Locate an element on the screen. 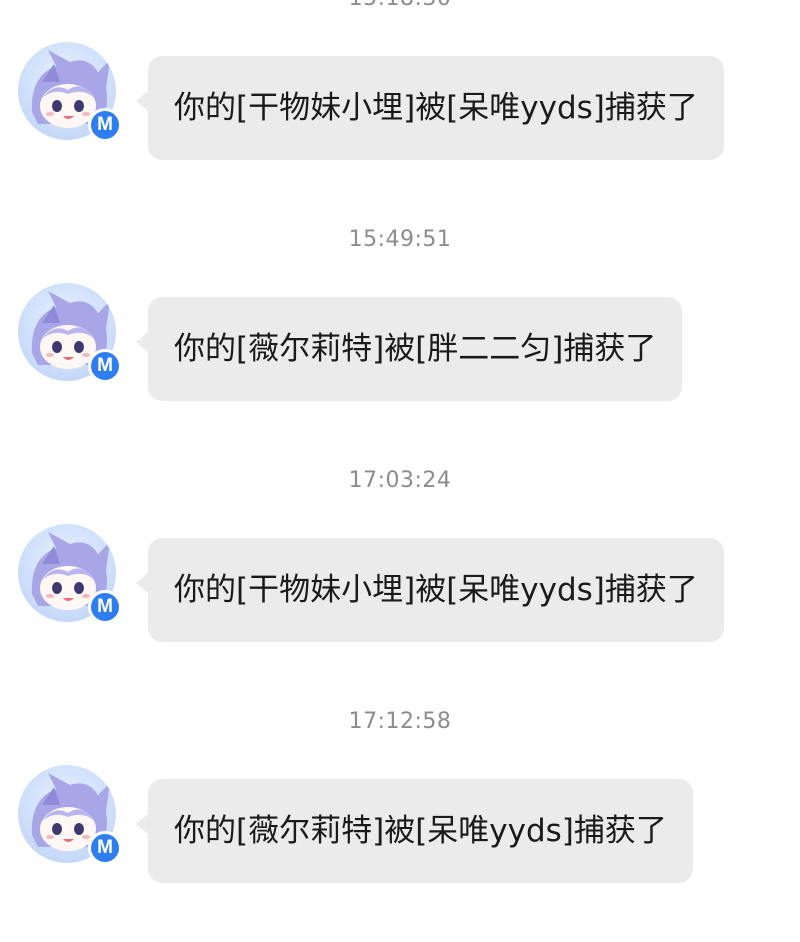  message-row: Mfuns M 你的[薇尔莉特]被[呆唯yyds]捕获了 is located at coordinates (400, 830).